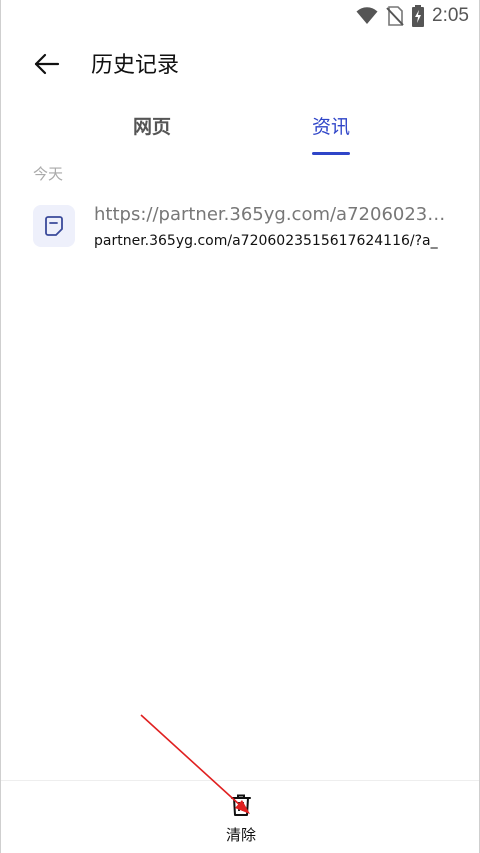  I want to click on tab-news: 资讯, so click(331, 133).